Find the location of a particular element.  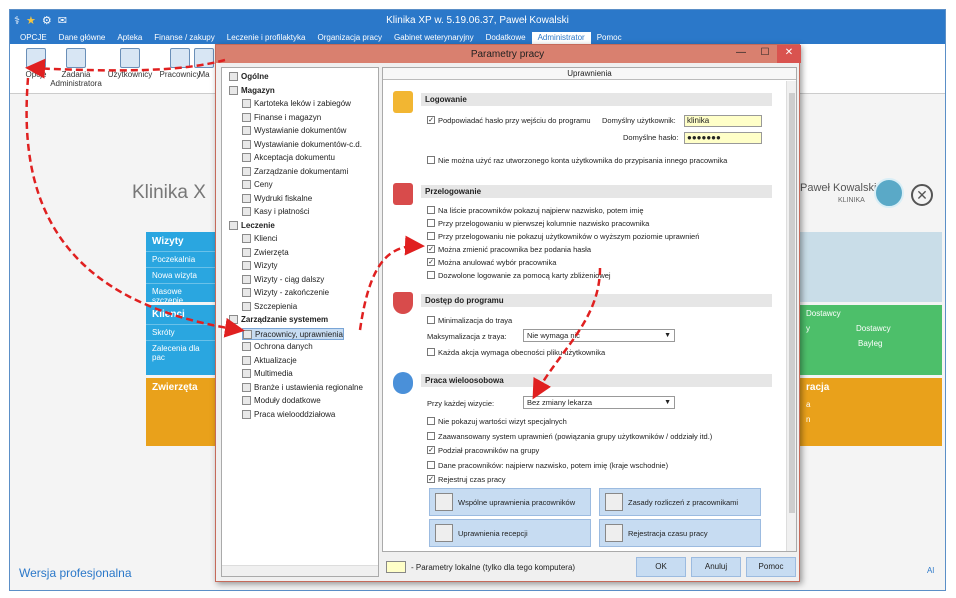

reception-permissions-button: Uprawnienia recepcji is located at coordinates (510, 533).